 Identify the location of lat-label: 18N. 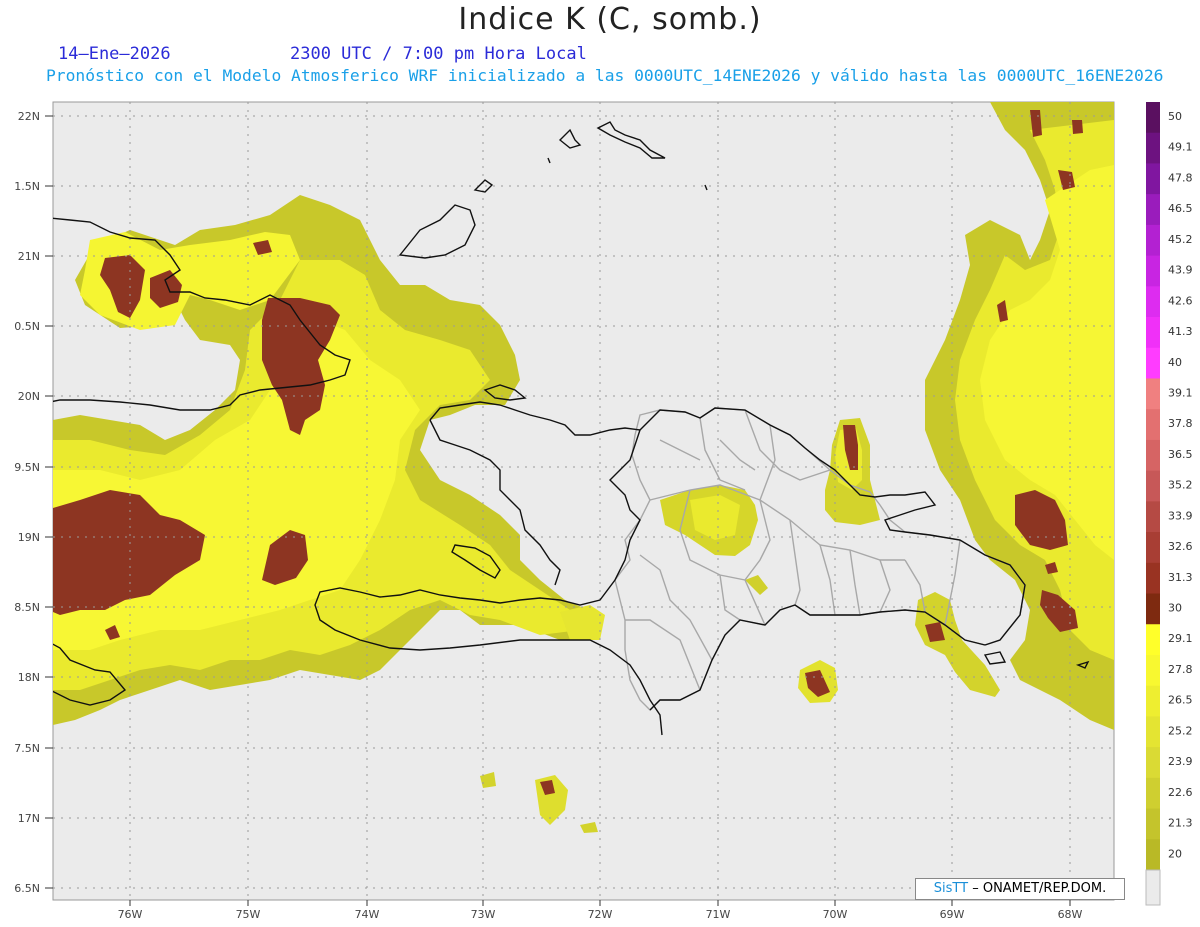
(29, 677).